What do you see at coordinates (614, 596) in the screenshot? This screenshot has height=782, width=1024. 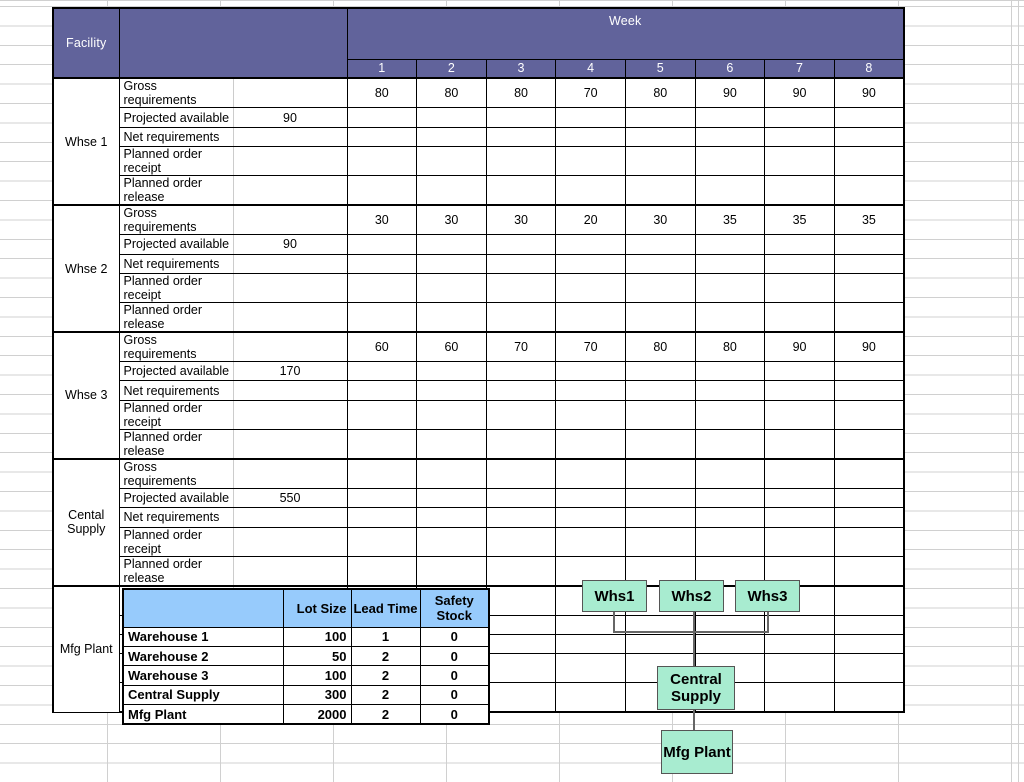 I see `node-whs1: Whs1` at bounding box center [614, 596].